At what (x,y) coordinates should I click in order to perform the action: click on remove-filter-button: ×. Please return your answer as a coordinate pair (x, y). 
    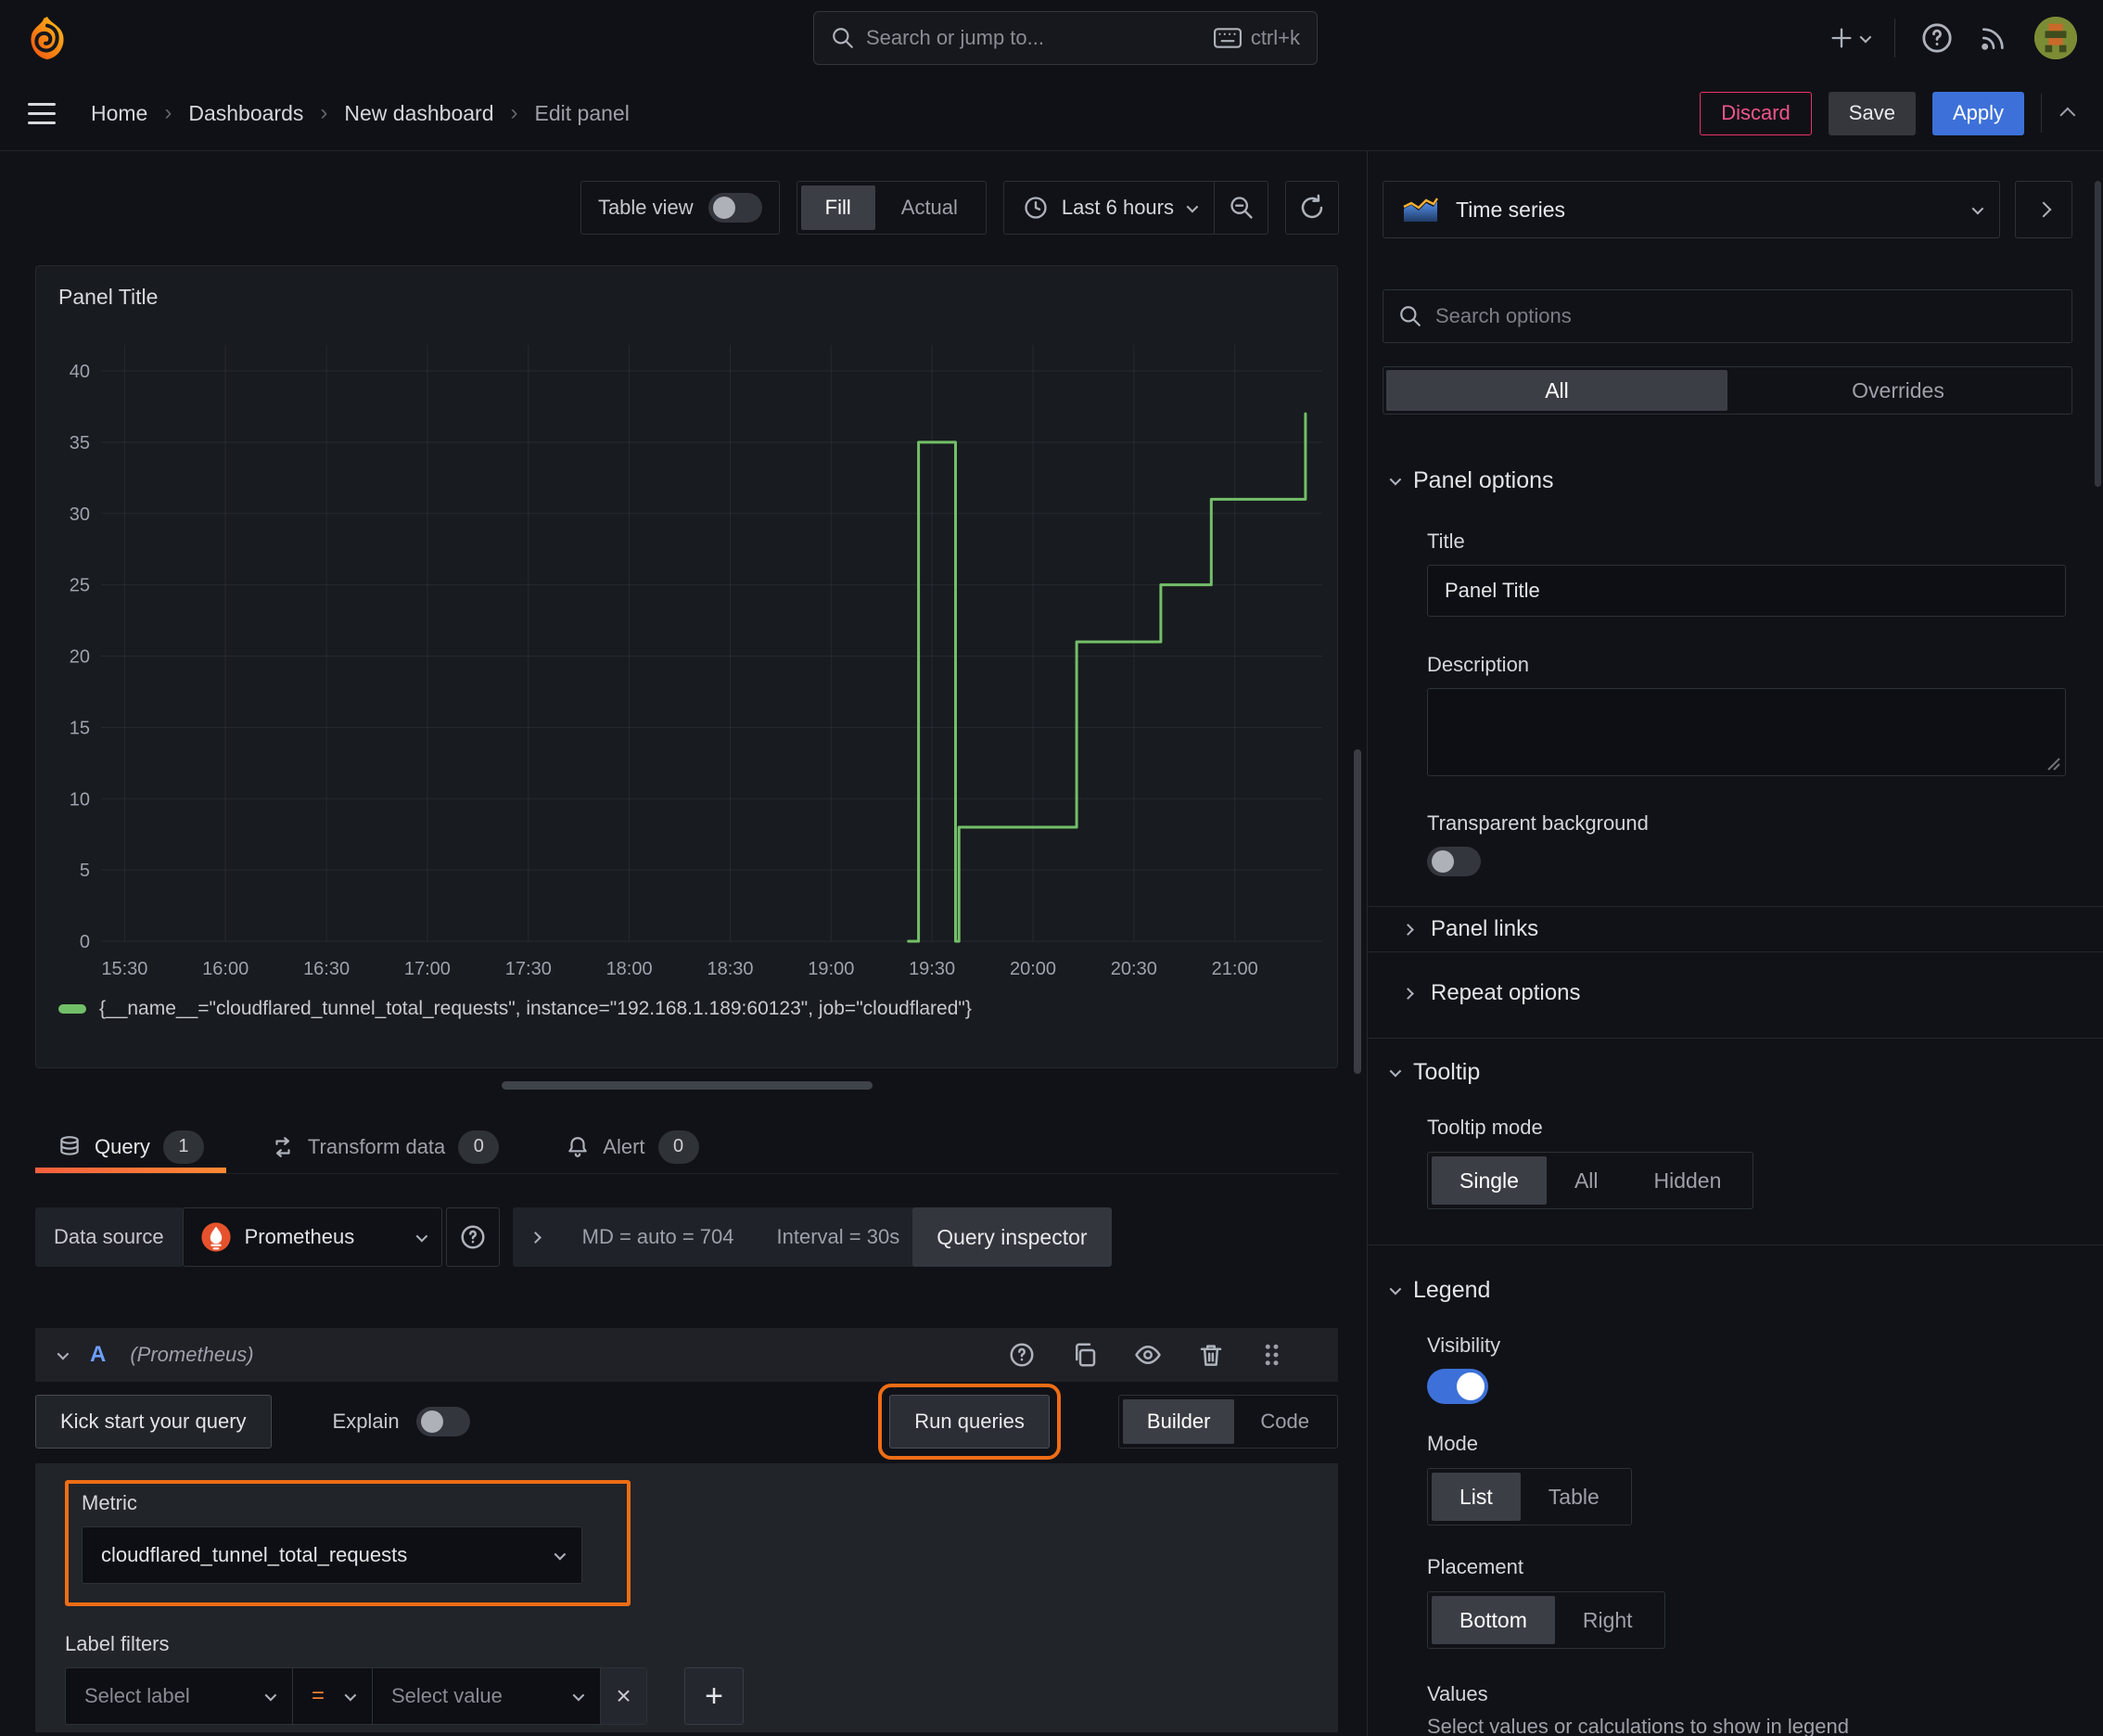
    Looking at the image, I should click on (624, 1696).